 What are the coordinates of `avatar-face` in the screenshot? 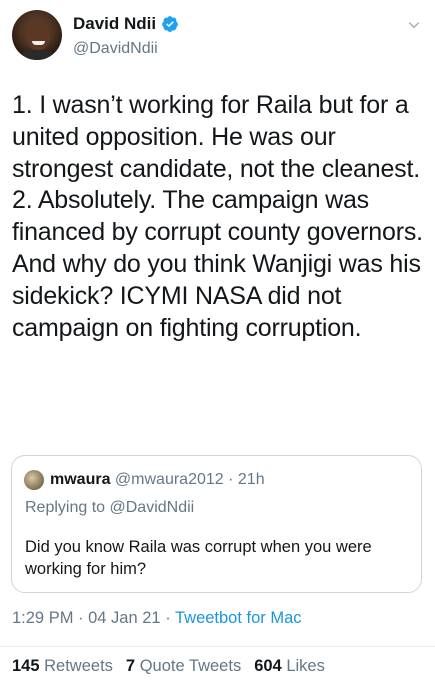 It's located at (38, 35).